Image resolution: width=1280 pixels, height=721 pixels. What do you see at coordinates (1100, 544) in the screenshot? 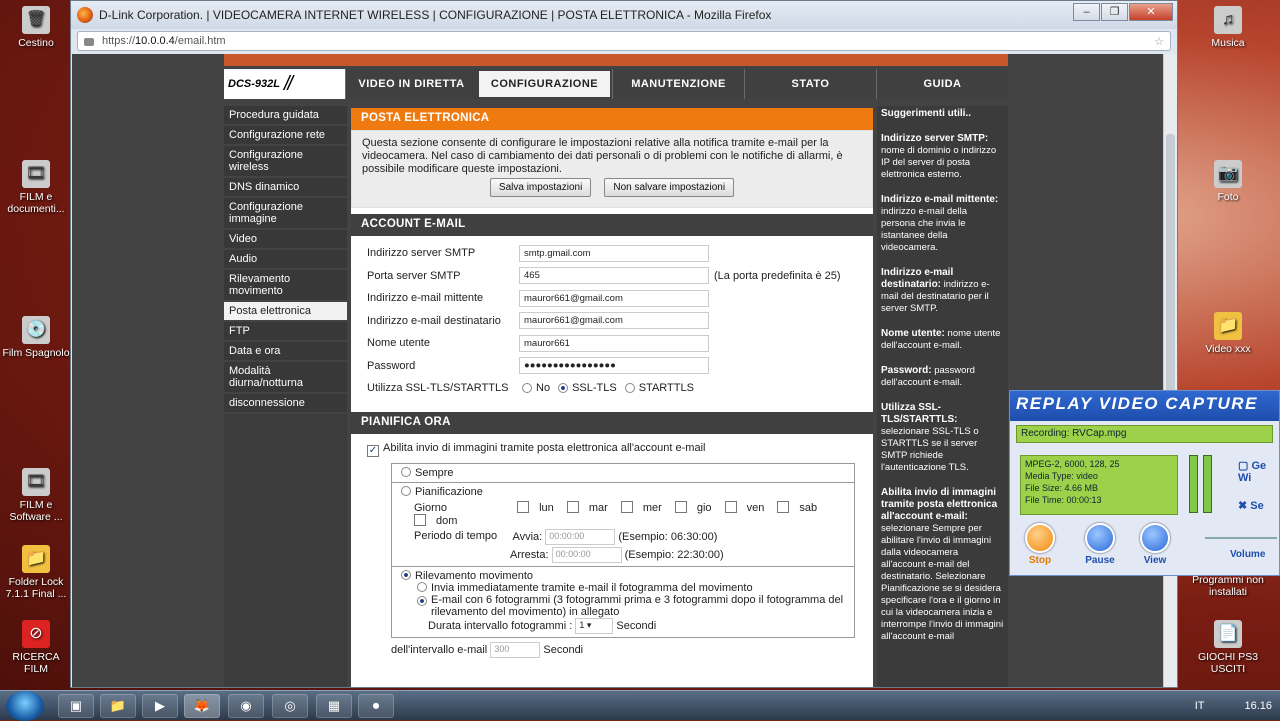
I see `rvc-pause-button: Pause` at bounding box center [1100, 544].